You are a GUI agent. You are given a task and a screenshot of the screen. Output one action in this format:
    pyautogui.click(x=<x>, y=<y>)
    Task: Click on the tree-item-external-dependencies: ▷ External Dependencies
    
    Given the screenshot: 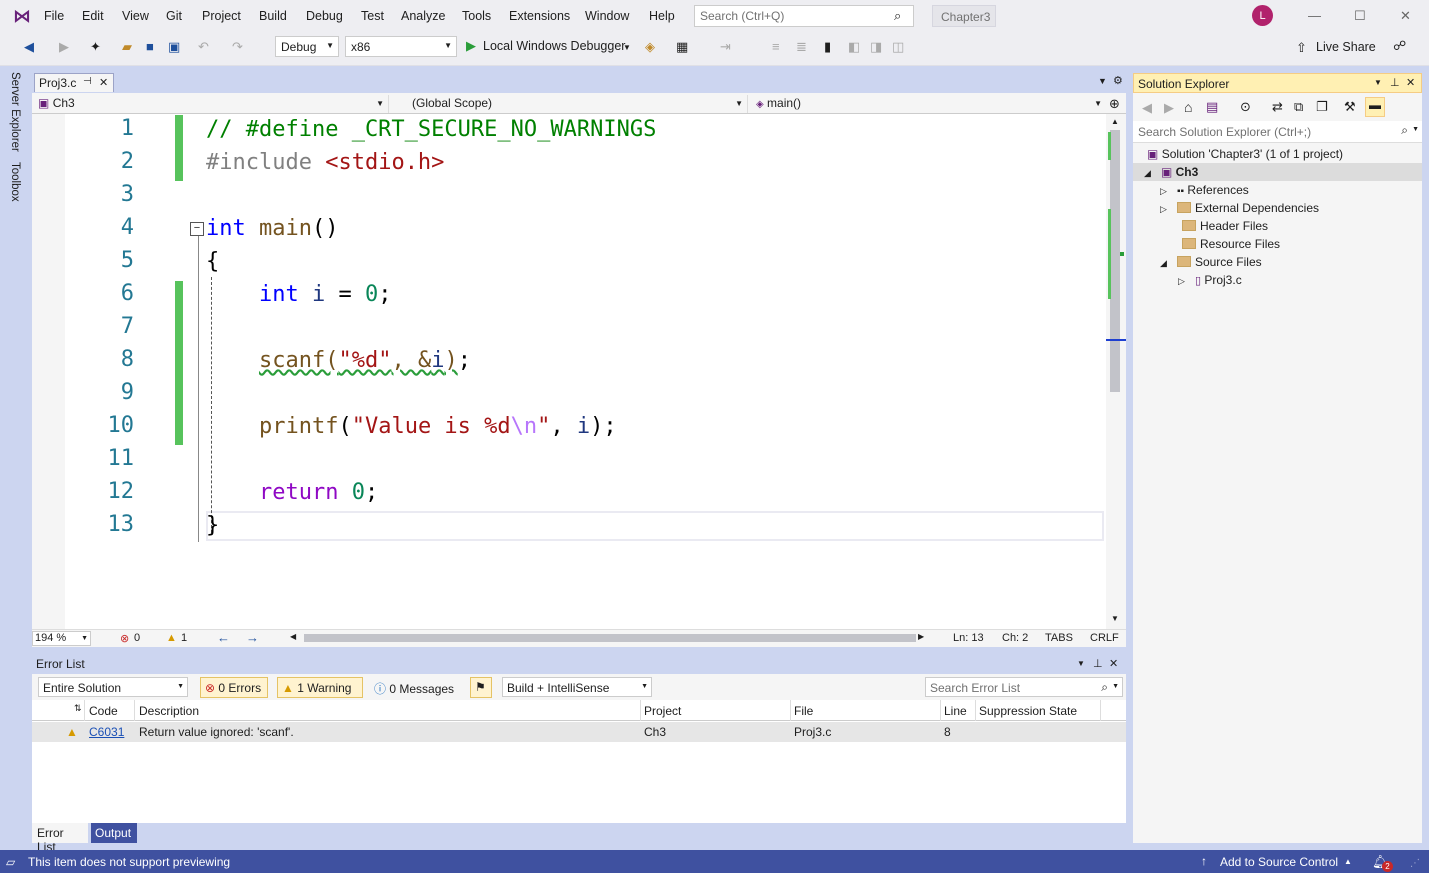 What is the action you would take?
    pyautogui.click(x=1239, y=208)
    